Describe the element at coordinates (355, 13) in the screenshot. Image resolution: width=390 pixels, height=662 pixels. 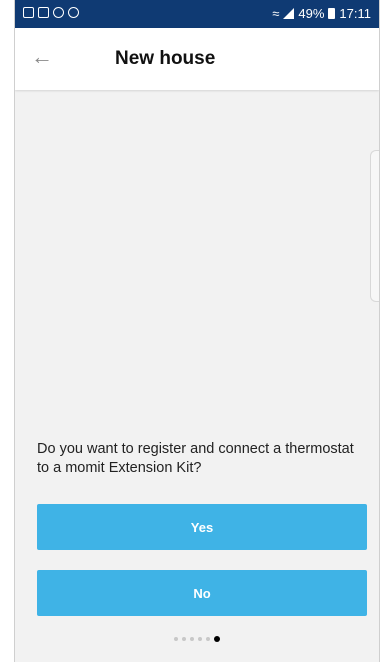
I see `clock: 17:11` at that location.